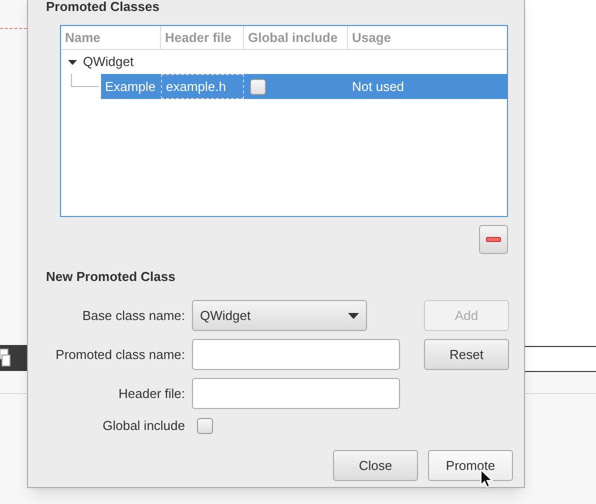 The image size is (596, 504). I want to click on section-title: Promoted Classes, so click(103, 7).